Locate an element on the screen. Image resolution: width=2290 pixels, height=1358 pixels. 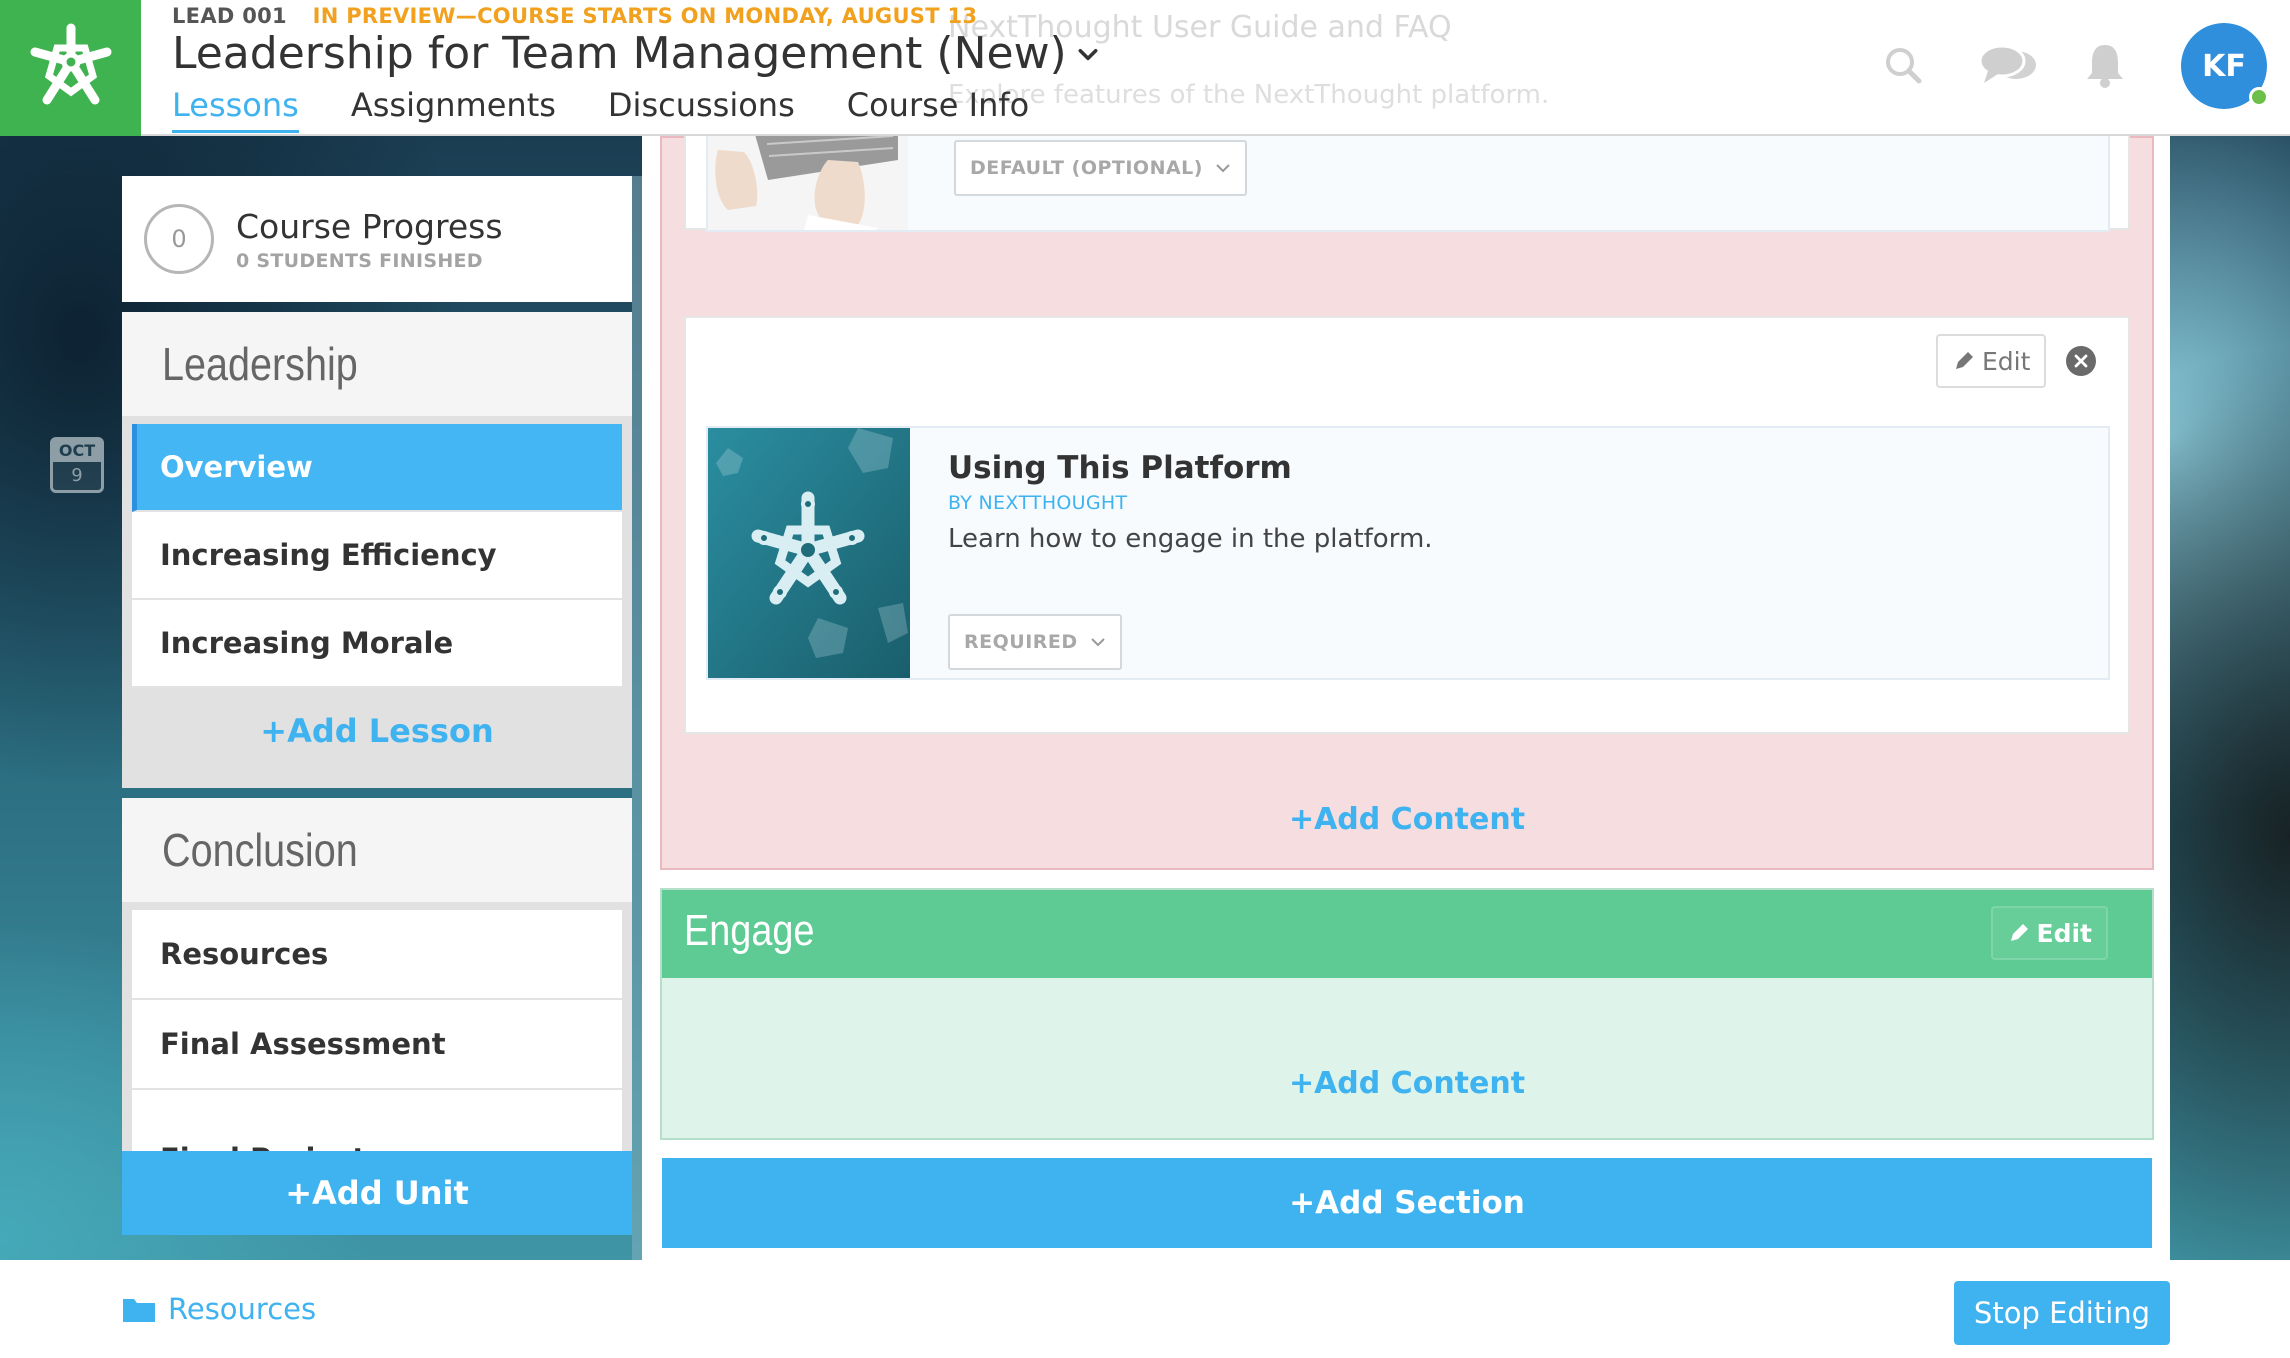
lesson-final-project: Final Project is located at coordinates (377, 1120).